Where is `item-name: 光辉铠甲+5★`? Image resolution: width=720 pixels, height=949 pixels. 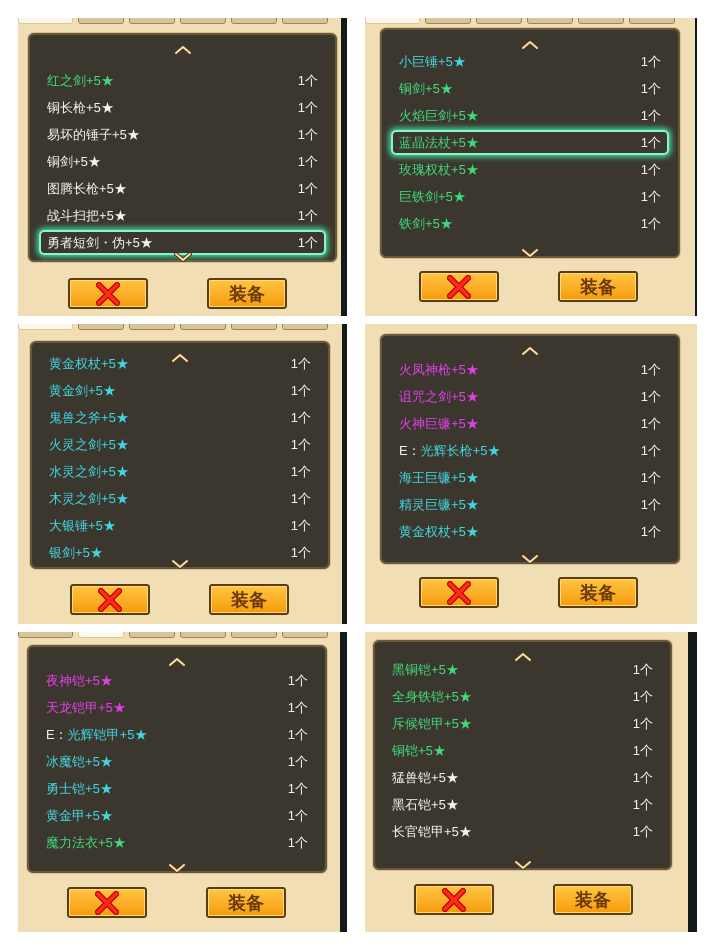
item-name: 光辉铠甲+5★ is located at coordinates (108, 734).